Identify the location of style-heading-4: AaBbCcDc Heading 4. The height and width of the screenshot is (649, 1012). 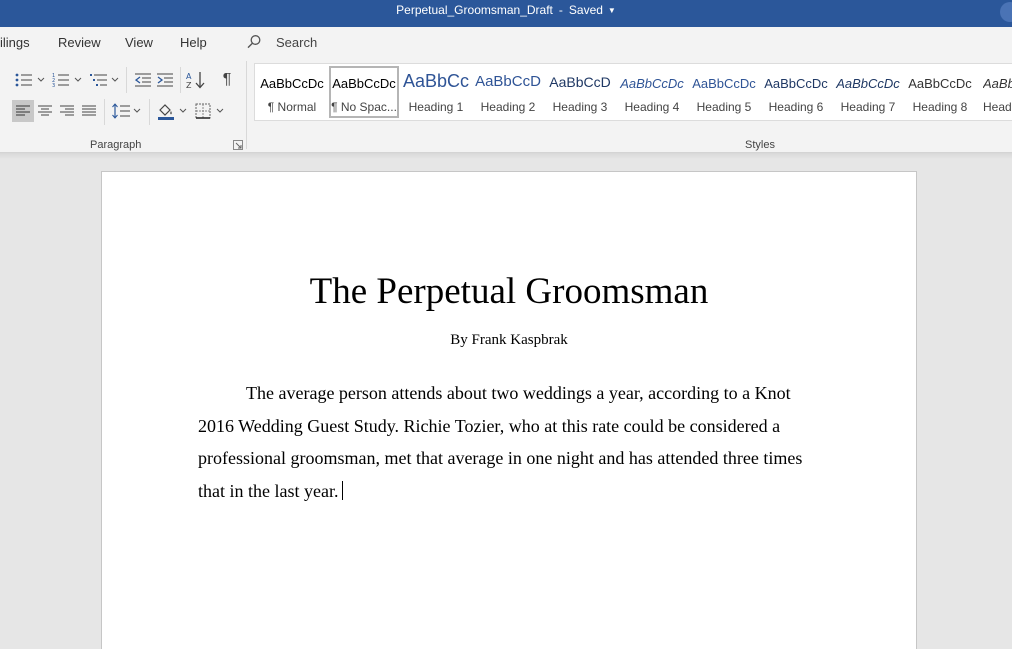
(652, 92).